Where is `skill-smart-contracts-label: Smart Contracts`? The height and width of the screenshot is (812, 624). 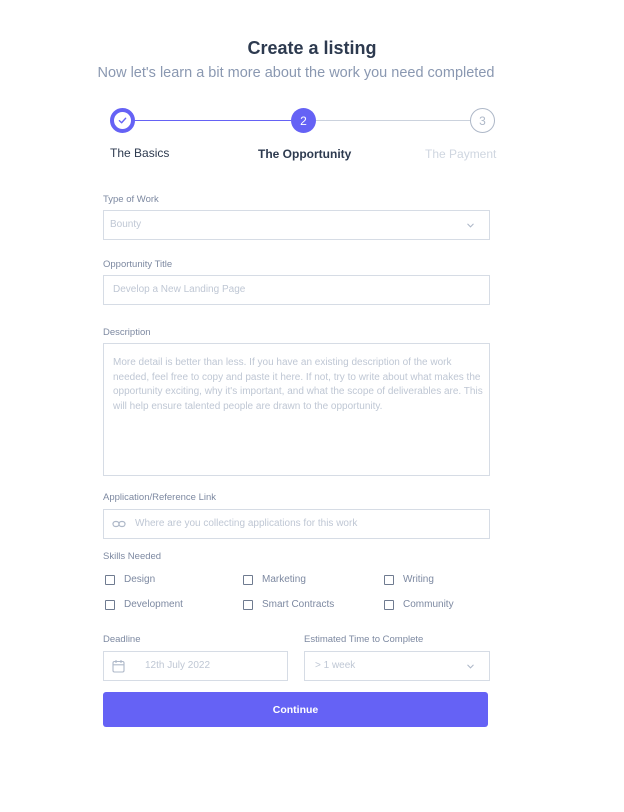 skill-smart-contracts-label: Smart Contracts is located at coordinates (298, 604).